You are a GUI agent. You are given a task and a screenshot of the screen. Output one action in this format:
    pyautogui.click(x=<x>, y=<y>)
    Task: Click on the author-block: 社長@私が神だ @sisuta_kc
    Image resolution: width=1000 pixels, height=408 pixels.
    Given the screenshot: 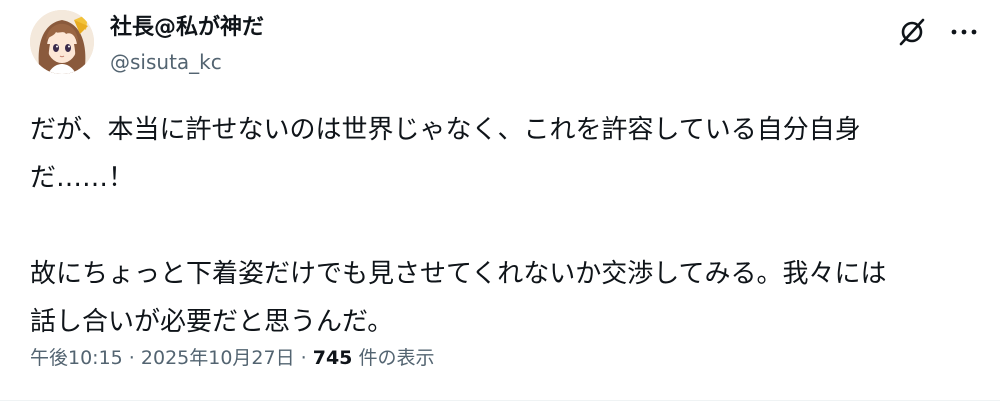 What is the action you would take?
    pyautogui.click(x=187, y=45)
    